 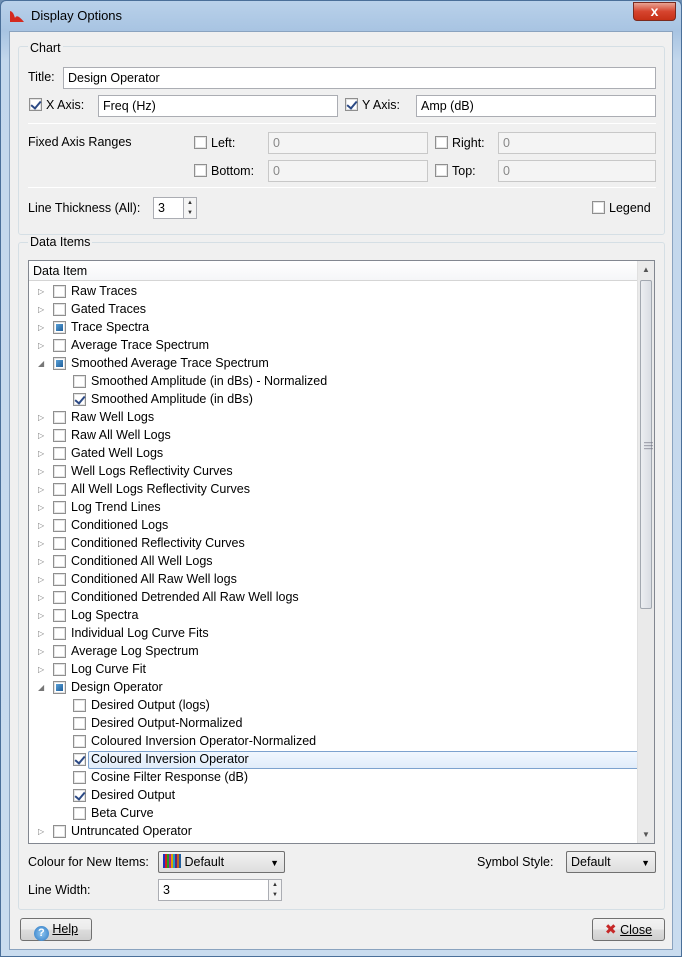 I want to click on tree-row: ▷ Conditioned Logs, so click(x=333, y=526).